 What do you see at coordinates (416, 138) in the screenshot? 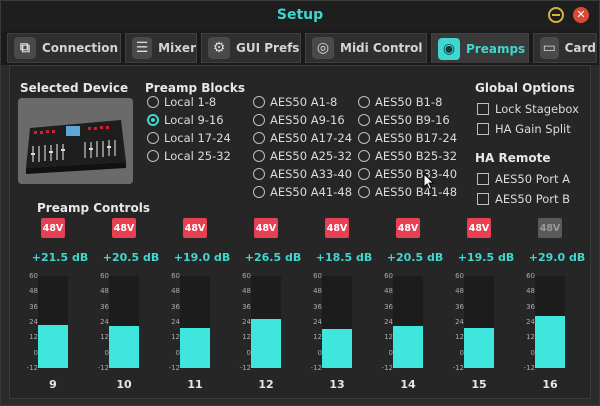
I see `radio-label: AES50 B17-24` at bounding box center [416, 138].